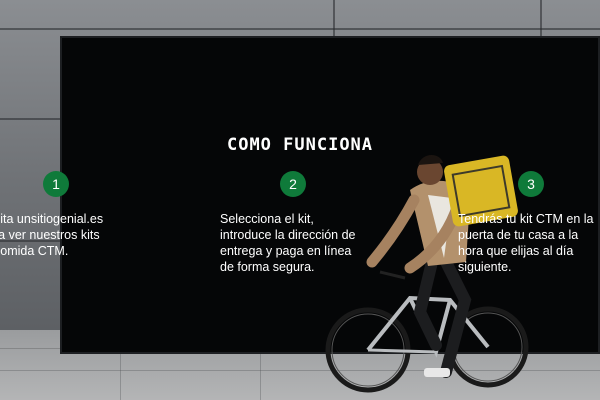 This screenshot has height=400, width=600. I want to click on step-number-badge: 1, so click(56, 184).